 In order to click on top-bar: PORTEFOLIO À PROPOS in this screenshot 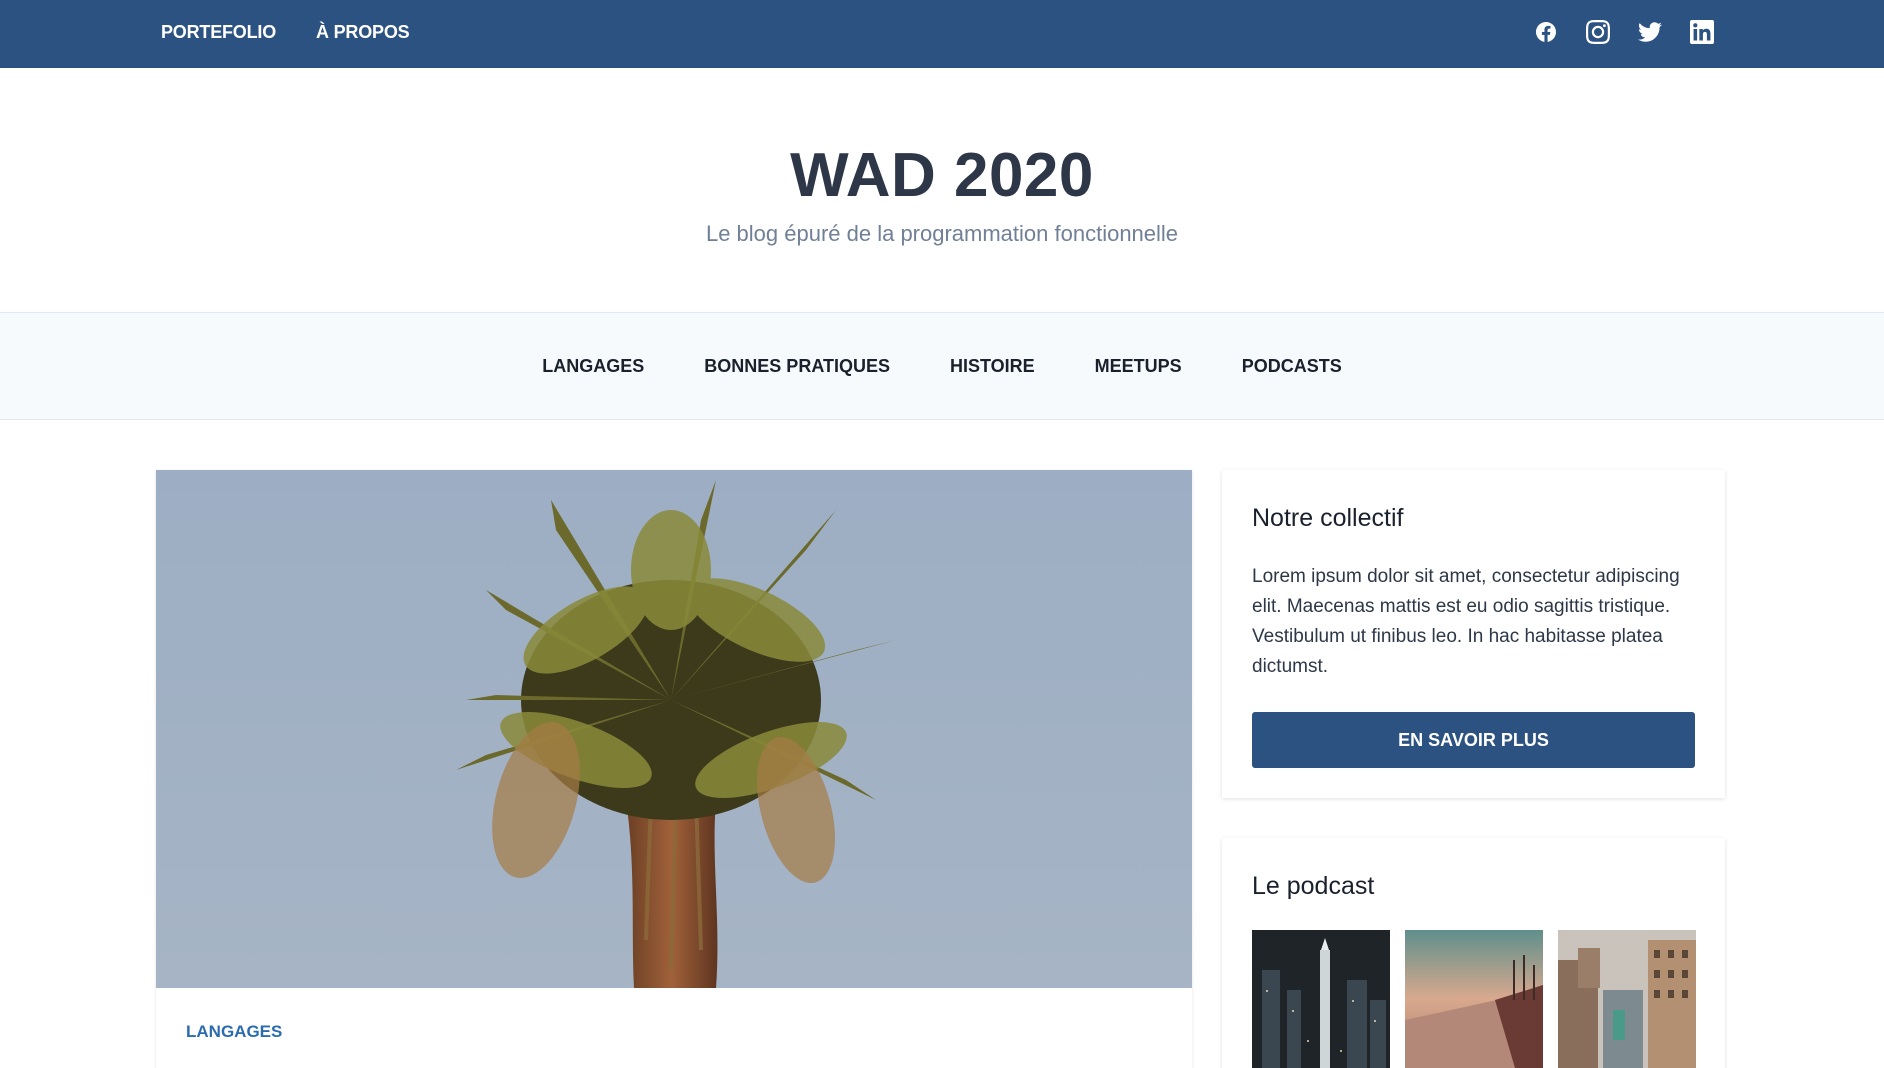, I will do `click(942, 34)`.